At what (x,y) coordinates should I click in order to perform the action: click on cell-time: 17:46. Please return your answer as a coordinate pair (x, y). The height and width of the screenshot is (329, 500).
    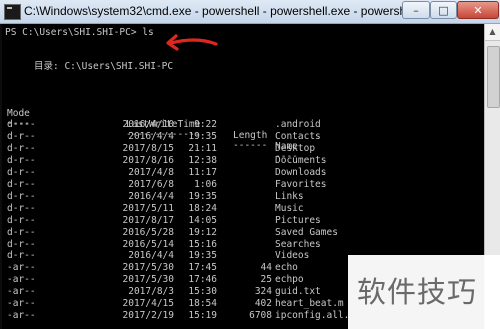
    Looking at the image, I should click on (202, 280).